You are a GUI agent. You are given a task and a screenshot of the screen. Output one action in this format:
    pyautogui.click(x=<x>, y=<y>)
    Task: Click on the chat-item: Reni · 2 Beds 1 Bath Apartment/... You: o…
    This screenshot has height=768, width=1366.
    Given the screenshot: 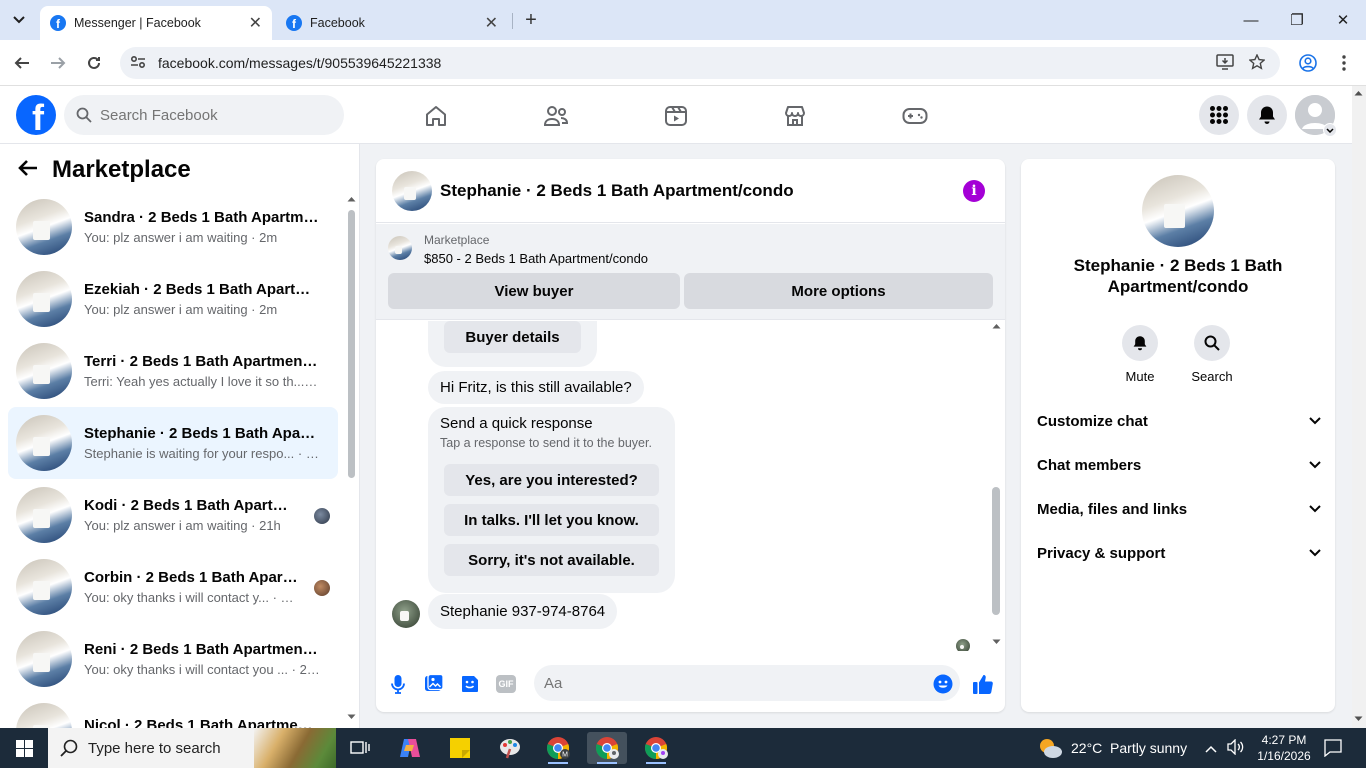 What is the action you would take?
    pyautogui.click(x=173, y=659)
    